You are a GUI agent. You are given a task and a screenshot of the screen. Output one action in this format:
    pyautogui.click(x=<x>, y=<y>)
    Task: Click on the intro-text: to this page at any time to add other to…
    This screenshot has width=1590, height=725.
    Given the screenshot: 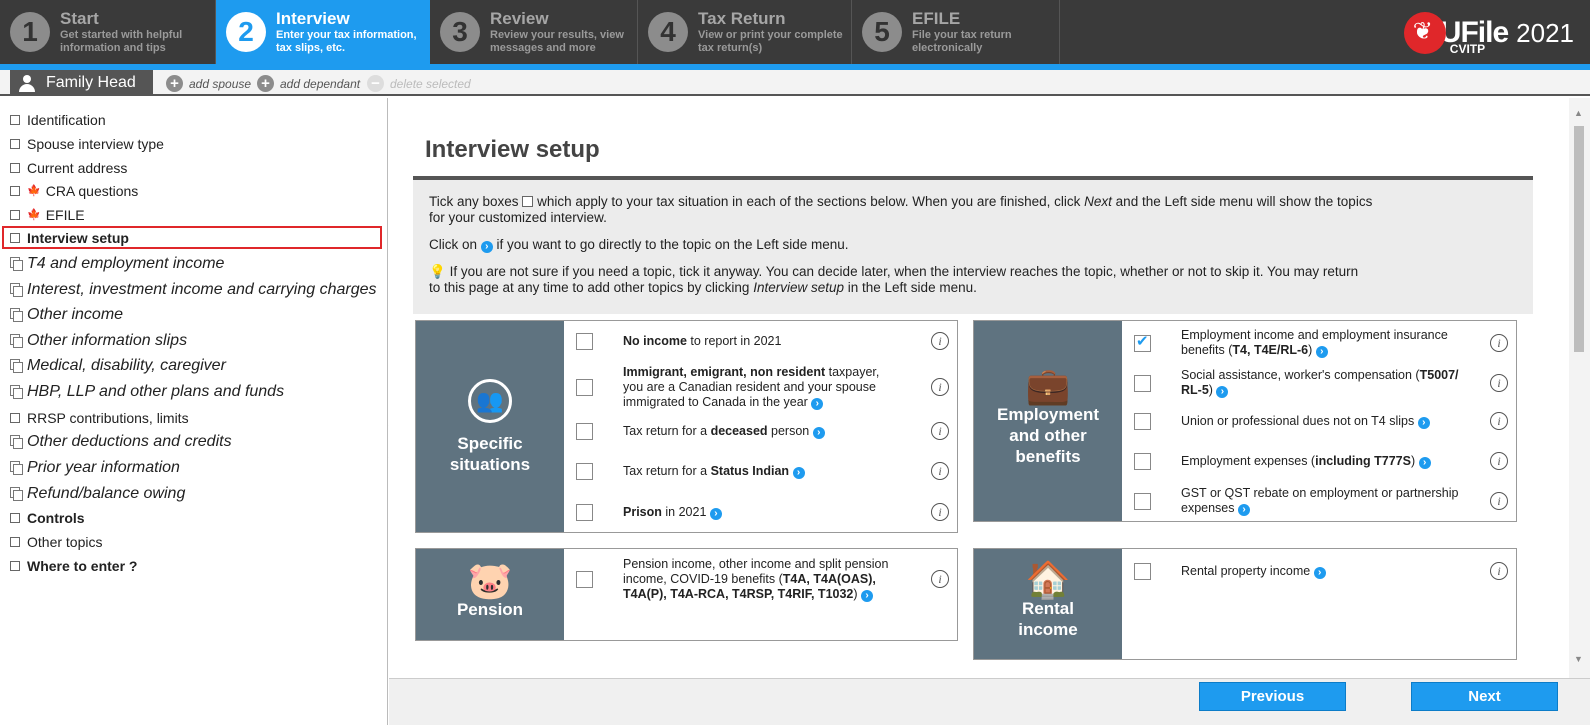 What is the action you would take?
    pyautogui.click(x=589, y=287)
    